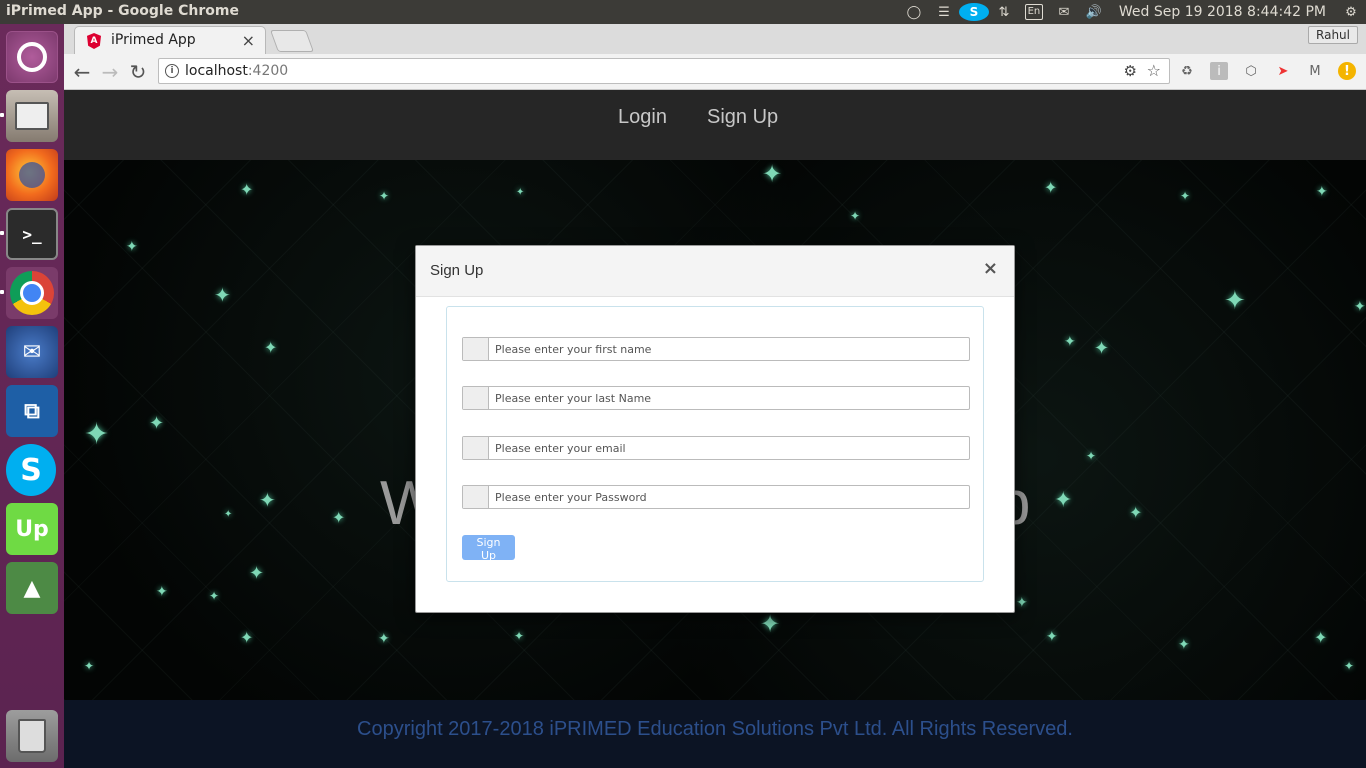  What do you see at coordinates (94, 41) in the screenshot?
I see `angular-favicon-icon: A` at bounding box center [94, 41].